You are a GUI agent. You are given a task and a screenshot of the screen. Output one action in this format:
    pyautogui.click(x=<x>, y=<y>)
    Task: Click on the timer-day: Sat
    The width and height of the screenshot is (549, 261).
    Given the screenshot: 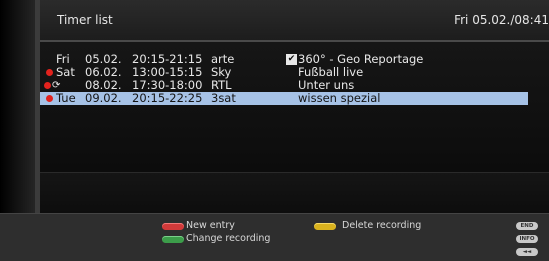 What is the action you would take?
    pyautogui.click(x=65, y=72)
    